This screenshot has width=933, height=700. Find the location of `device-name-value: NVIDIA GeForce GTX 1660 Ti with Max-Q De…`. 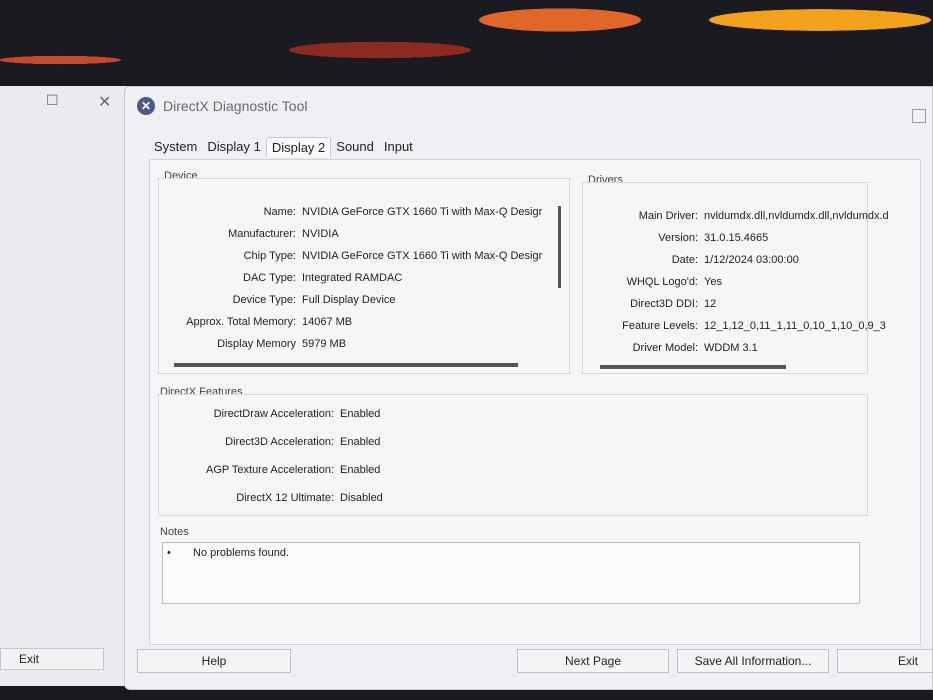

device-name-value: NVIDIA GeForce GTX 1660 Ti with Max-Q De… is located at coordinates (422, 212).